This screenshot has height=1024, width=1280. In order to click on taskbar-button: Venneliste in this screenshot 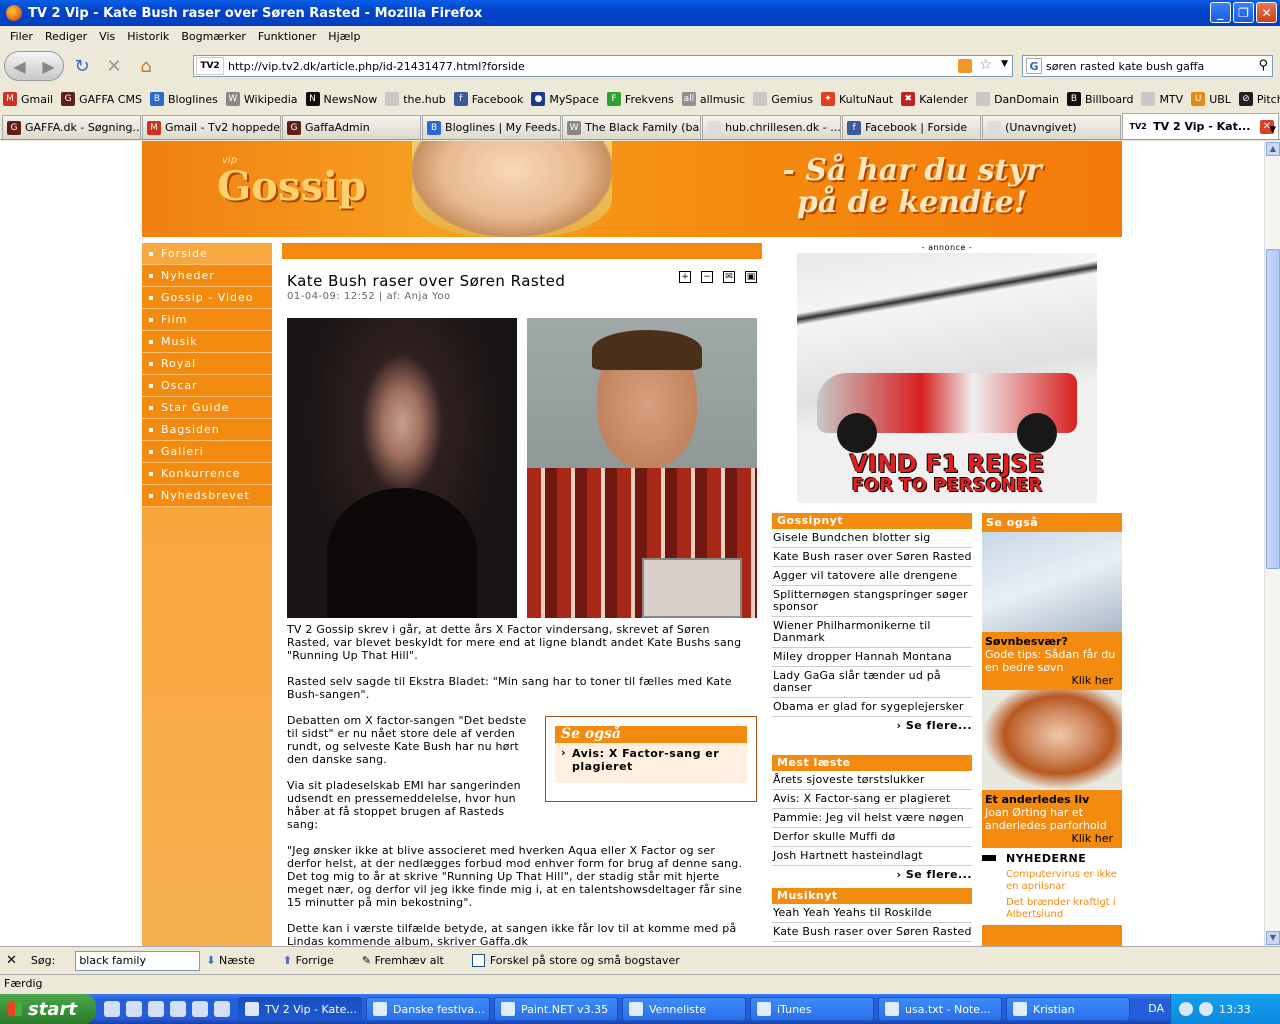, I will do `click(684, 1009)`.